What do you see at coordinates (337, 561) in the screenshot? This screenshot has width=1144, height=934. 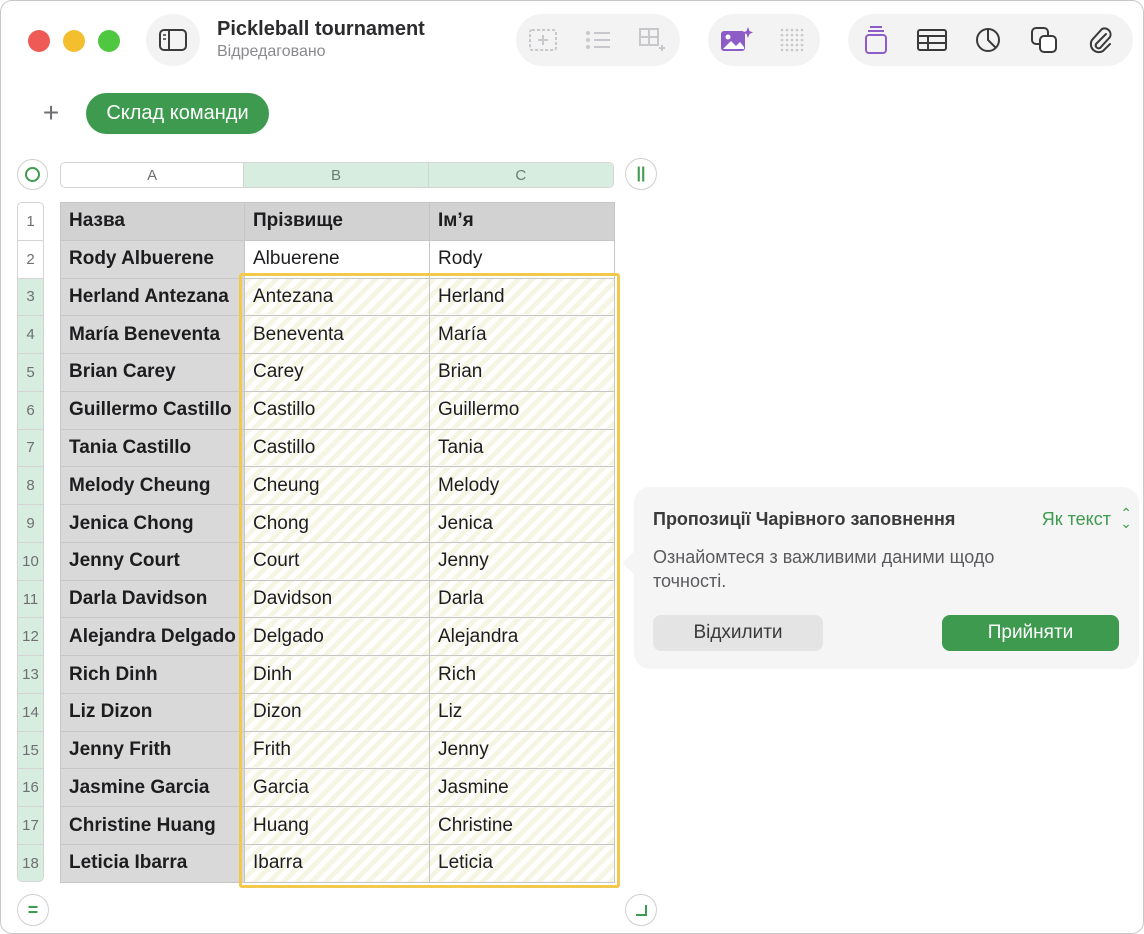 I see `table-cell: Court` at bounding box center [337, 561].